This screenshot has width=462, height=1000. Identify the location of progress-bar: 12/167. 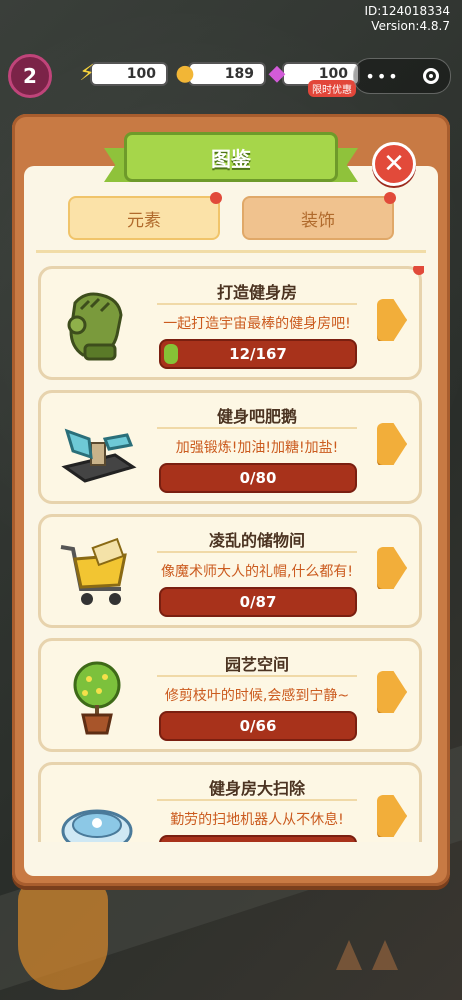
(258, 354).